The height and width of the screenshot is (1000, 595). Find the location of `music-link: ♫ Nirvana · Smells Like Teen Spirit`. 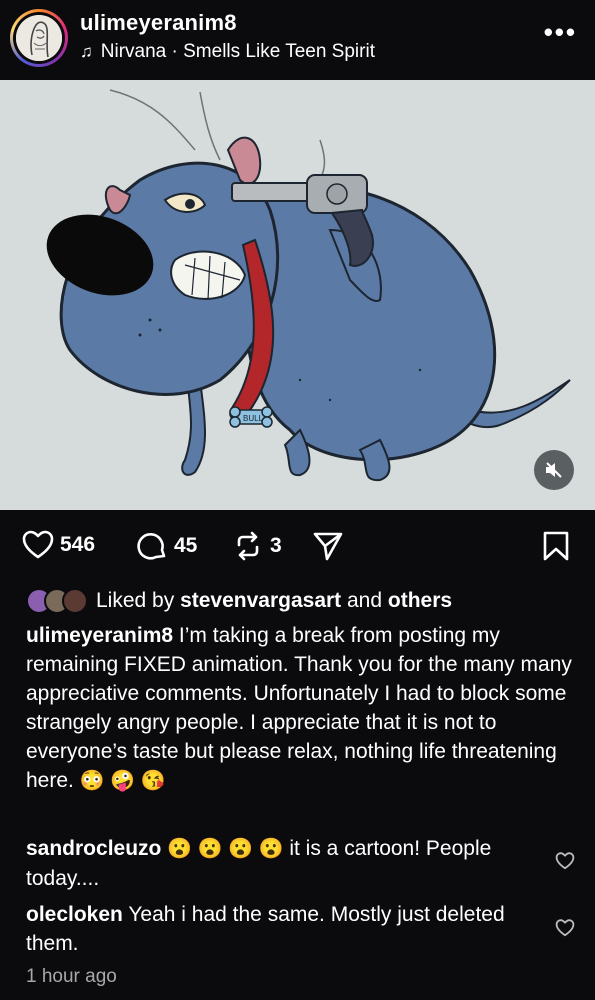

music-link: ♫ Nirvana · Smells Like Teen Spirit is located at coordinates (227, 52).